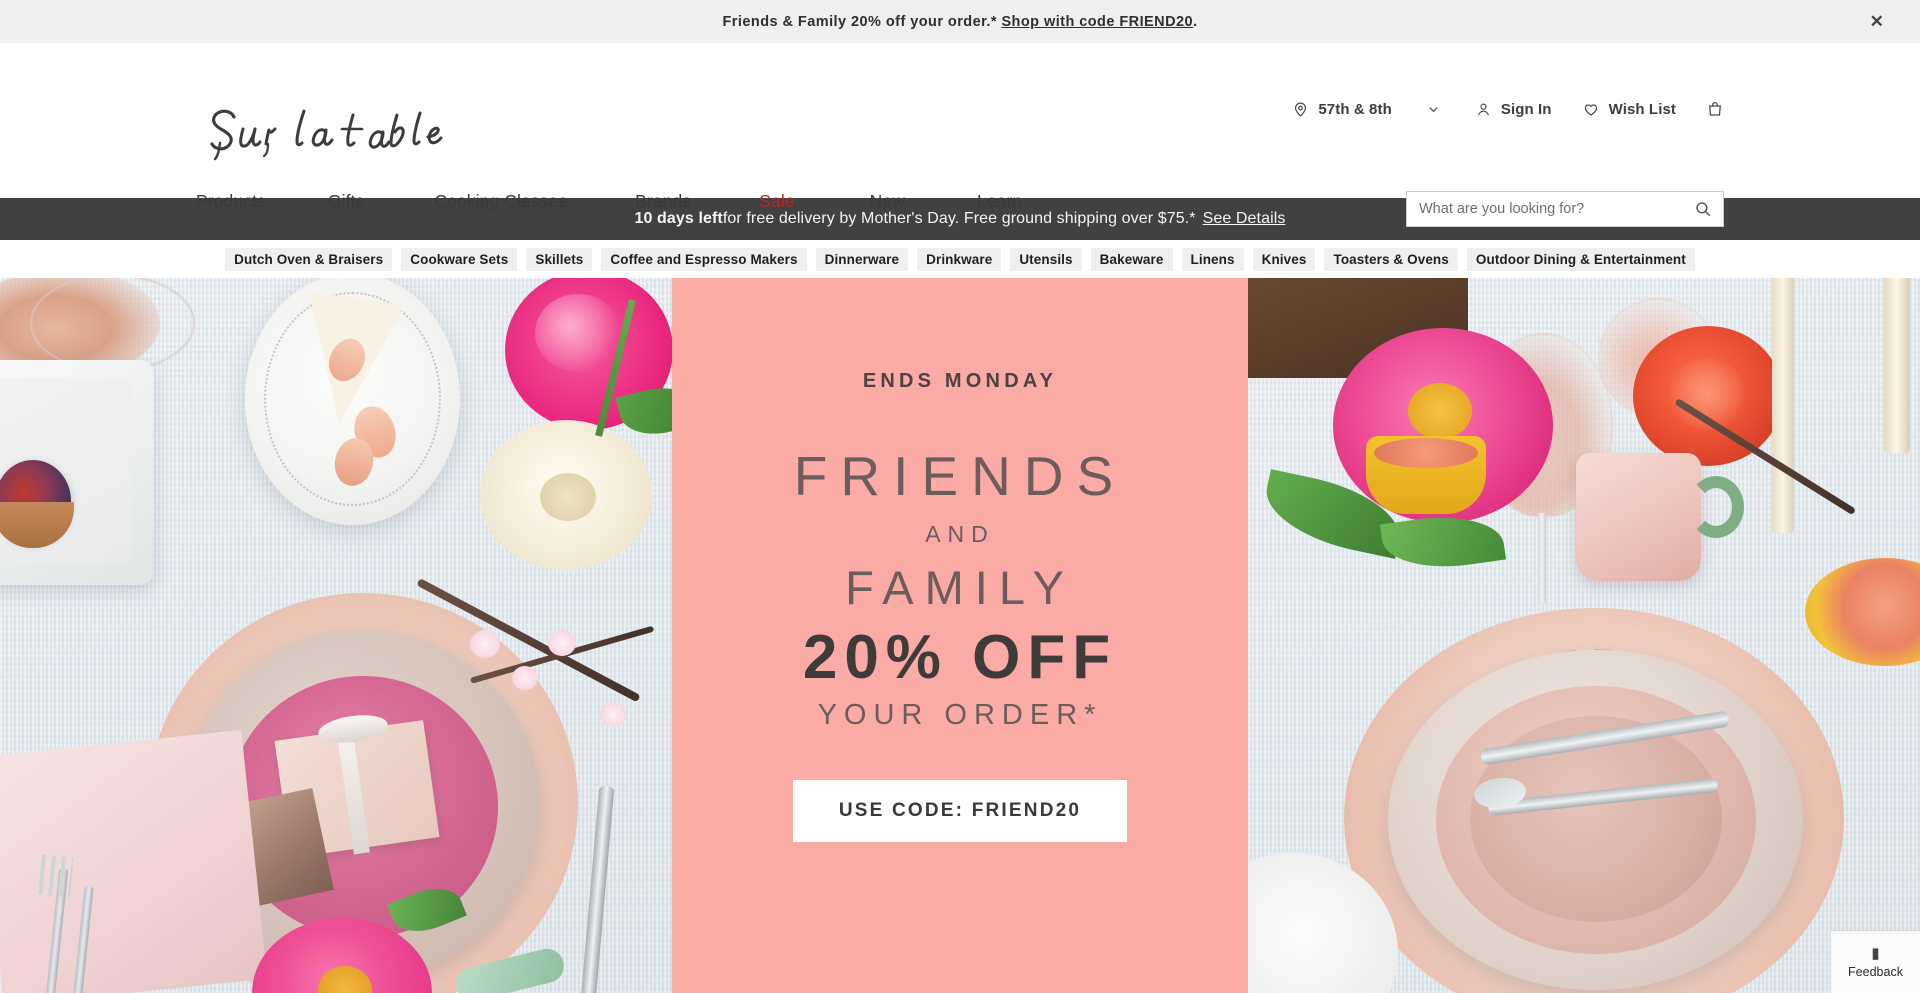  What do you see at coordinates (999, 201) in the screenshot?
I see `nav-item-learn: Learn` at bounding box center [999, 201].